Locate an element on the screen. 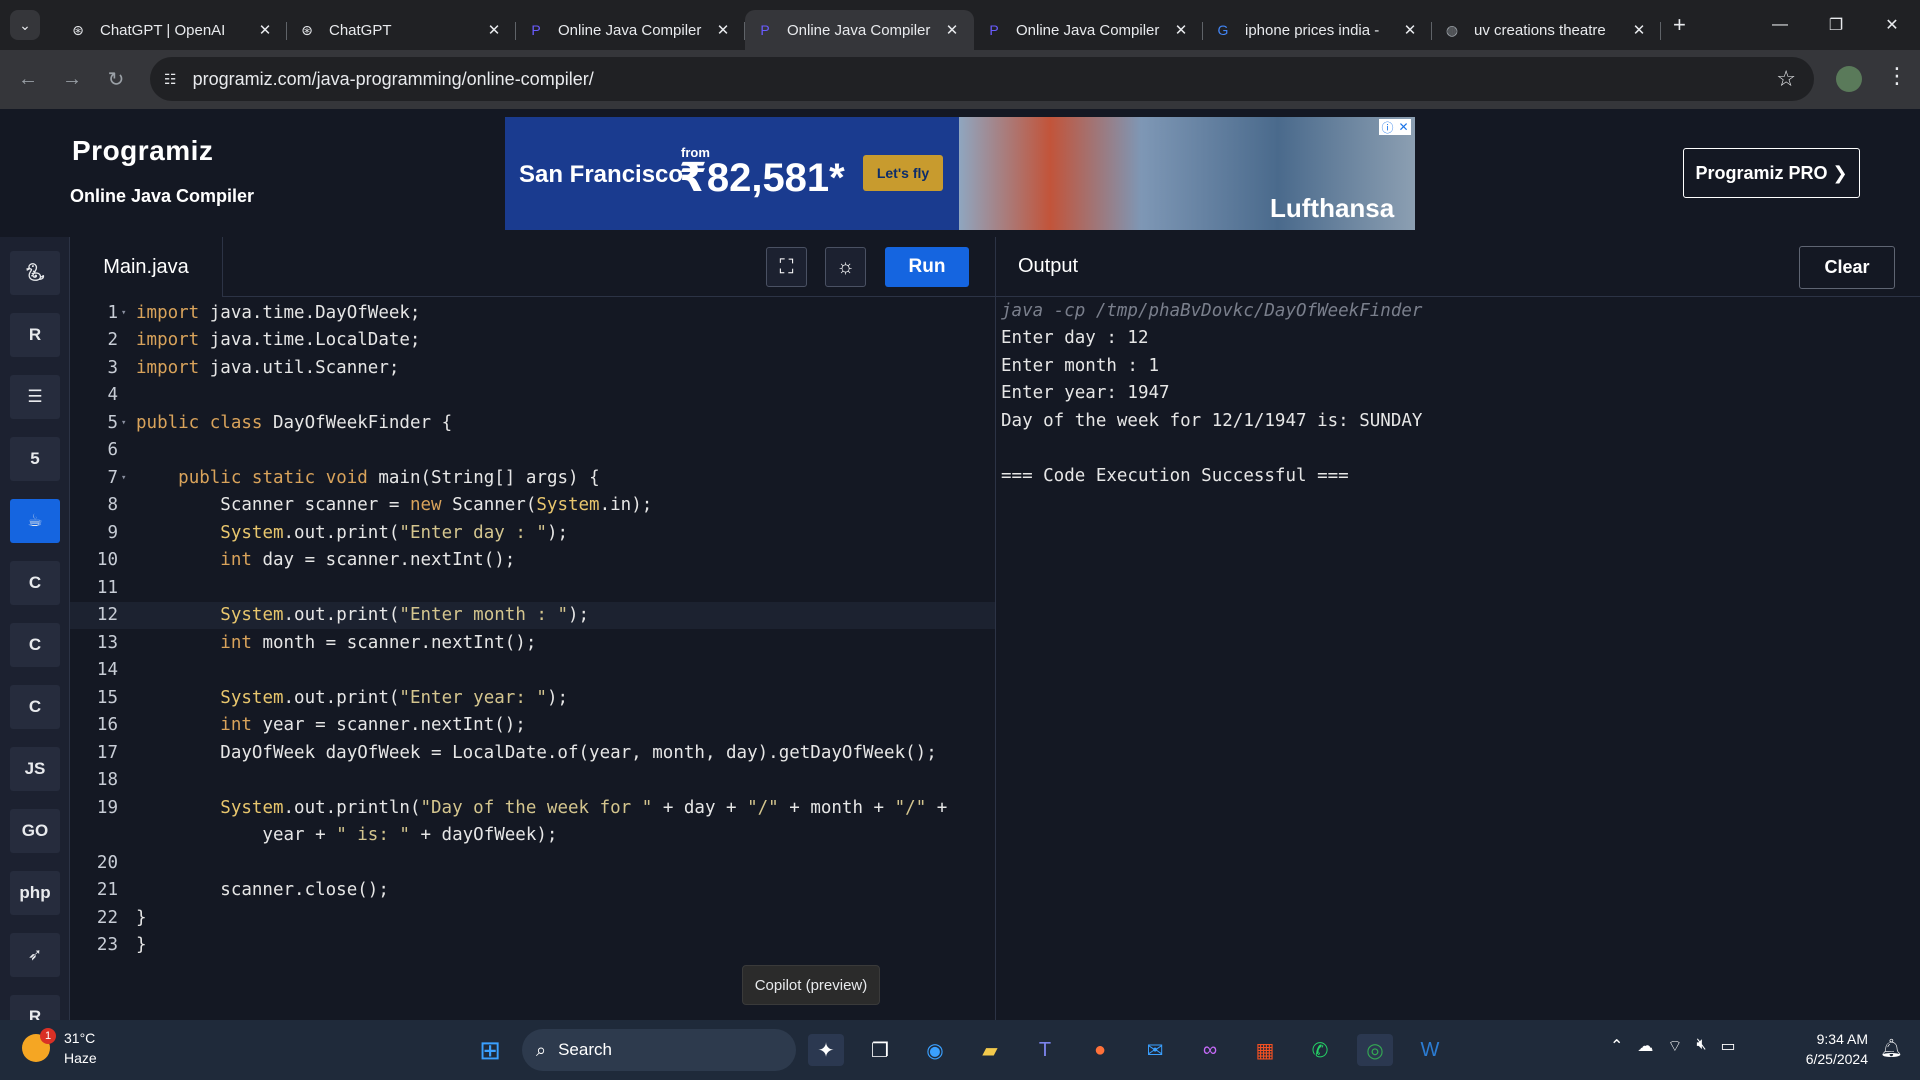 Image resolution: width=1920 pixels, height=1080 pixels. file-explorer-icon: ▰ is located at coordinates (990, 1050).